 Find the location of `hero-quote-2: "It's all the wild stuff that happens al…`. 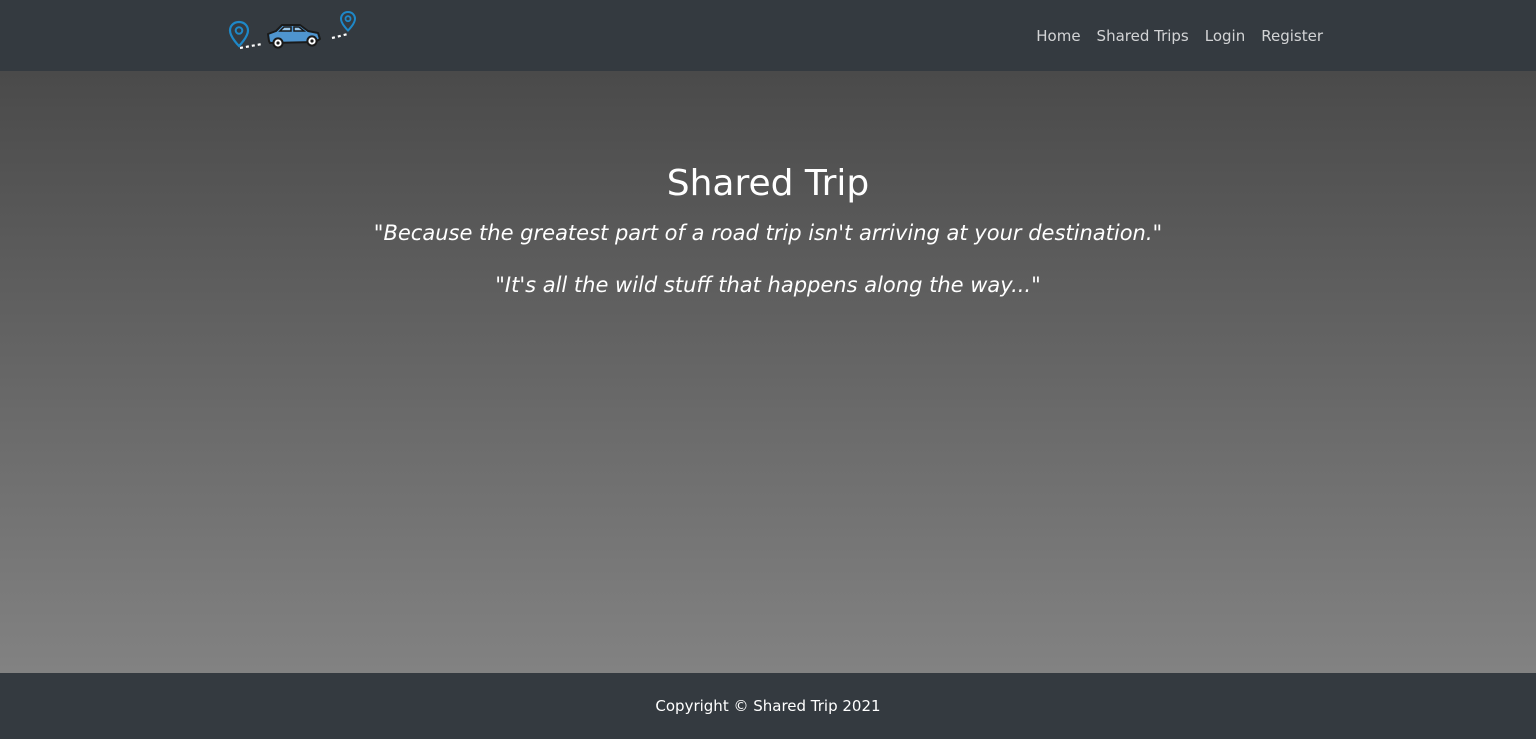

hero-quote-2: "It's all the wild stuff that happens al… is located at coordinates (768, 285).